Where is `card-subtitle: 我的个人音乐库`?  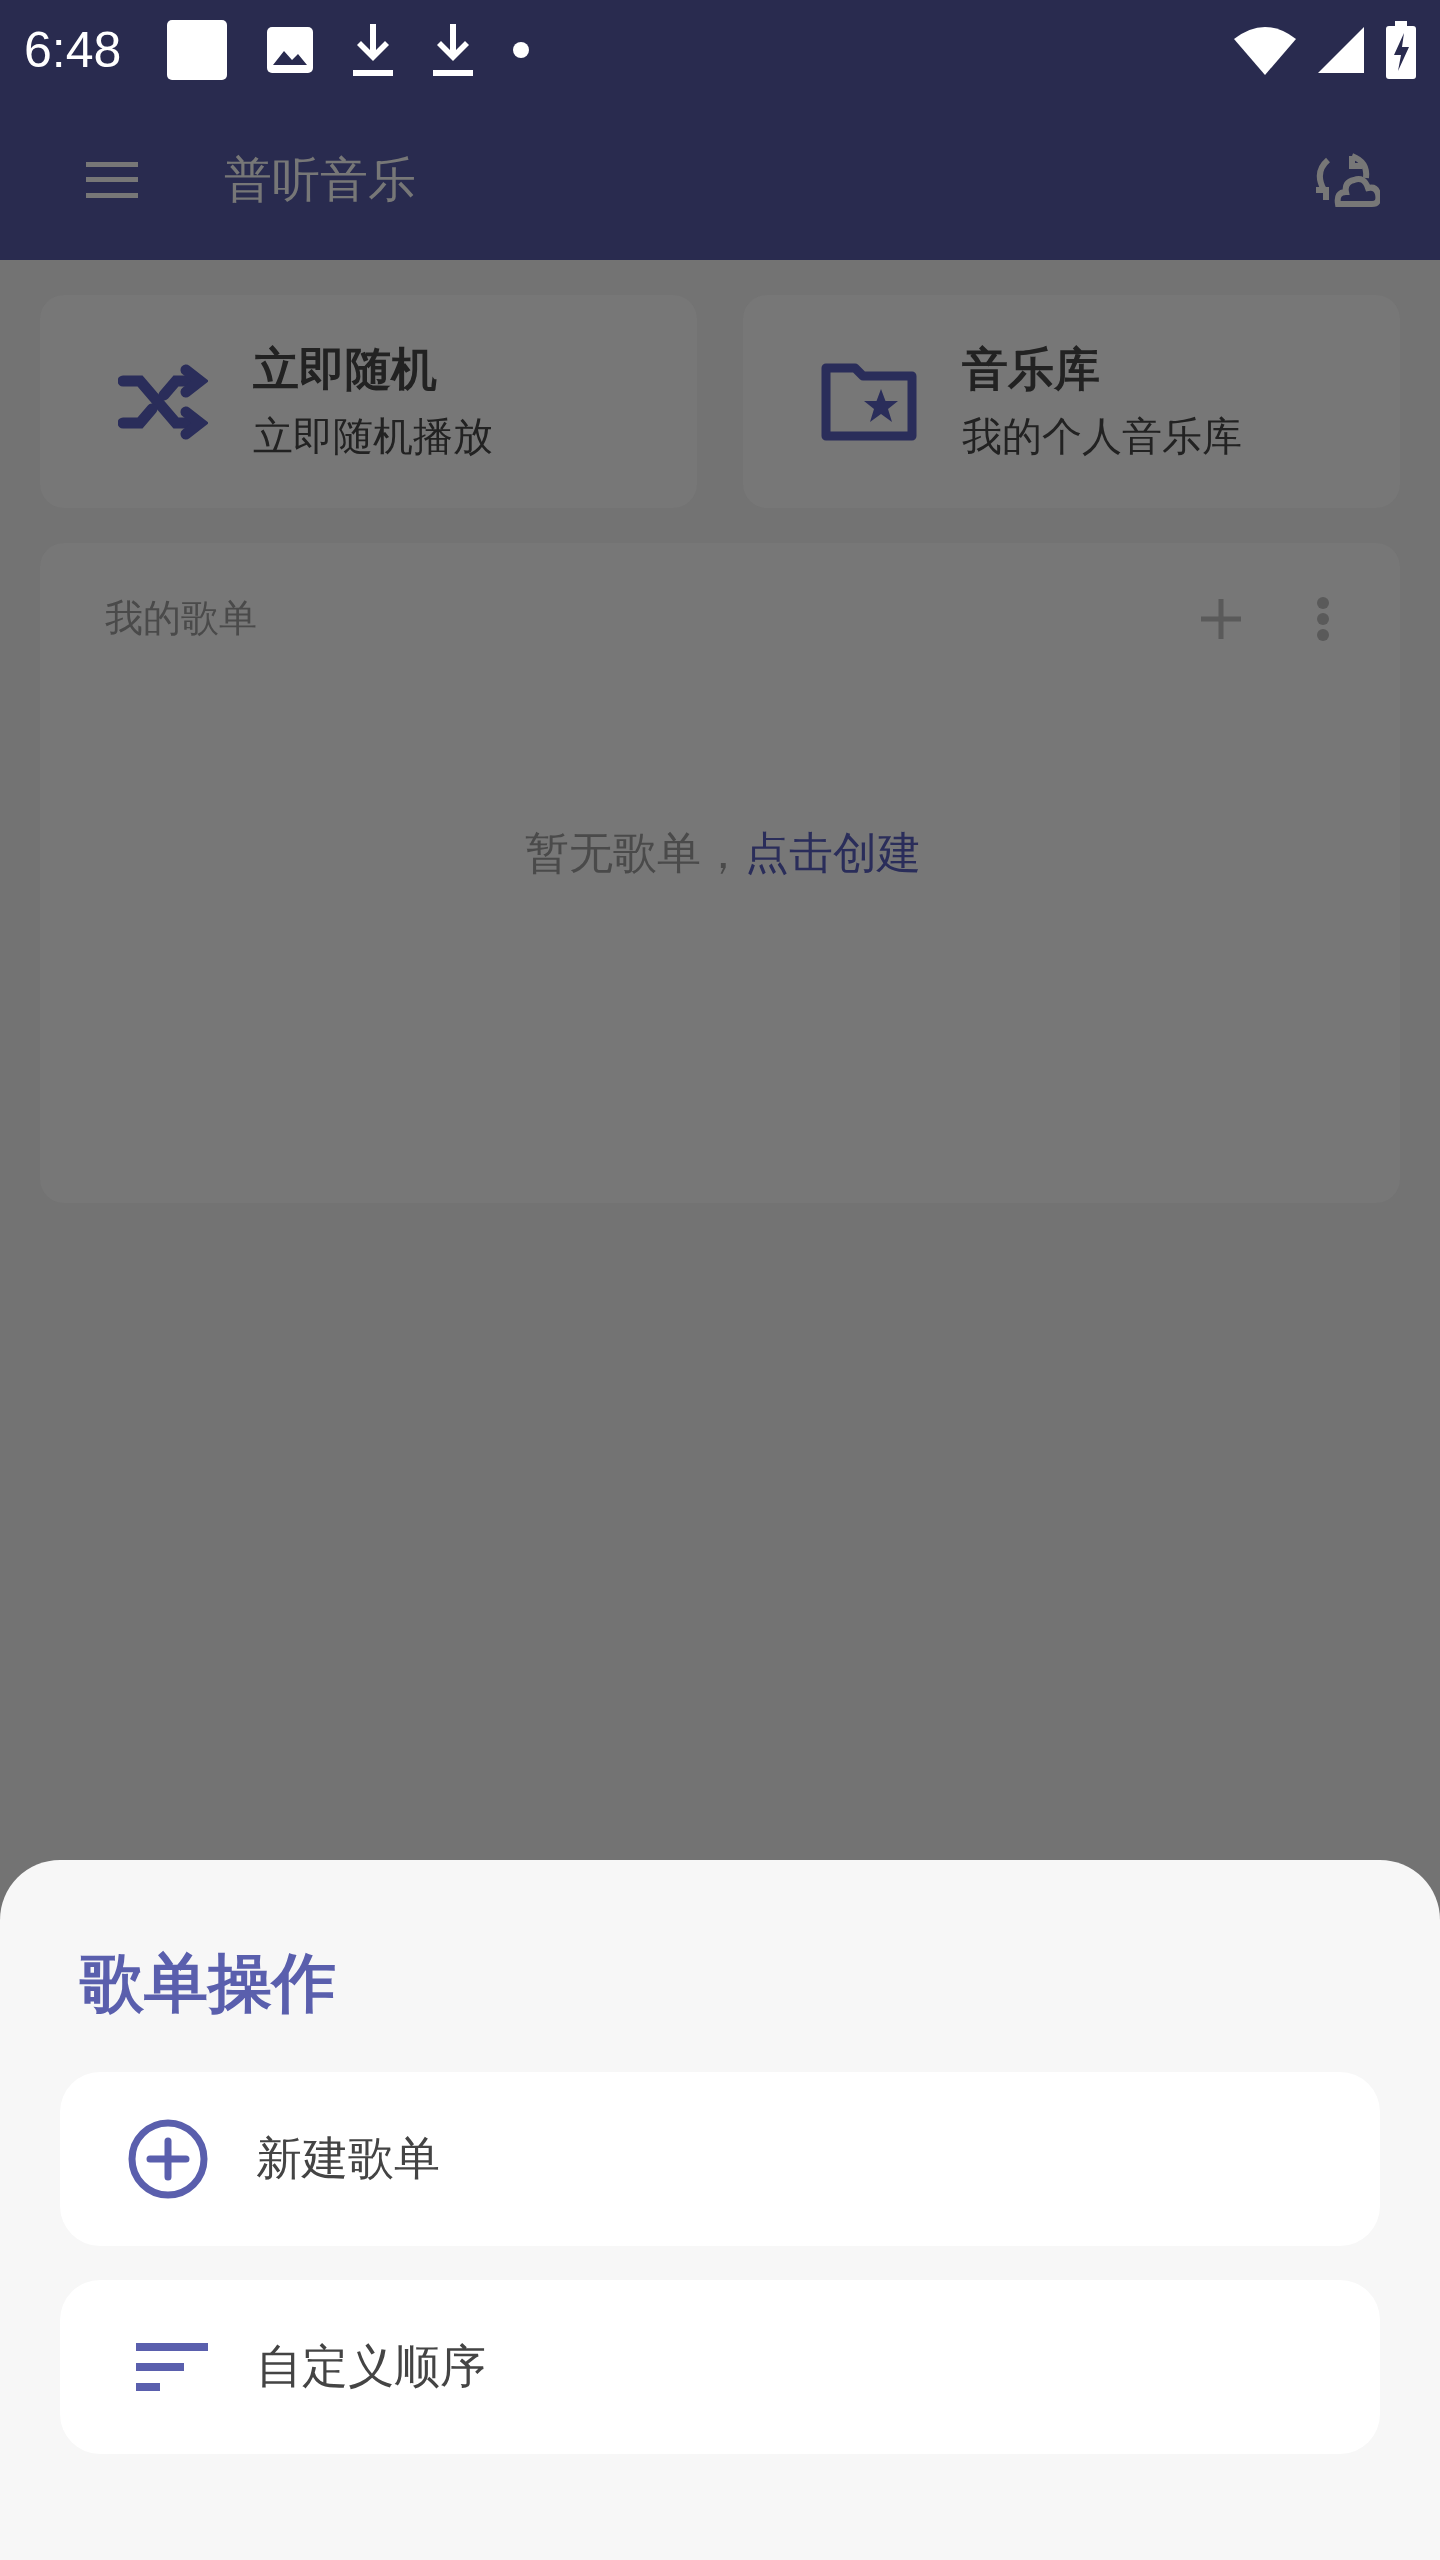
card-subtitle: 我的个人音乐库 is located at coordinates (1102, 436).